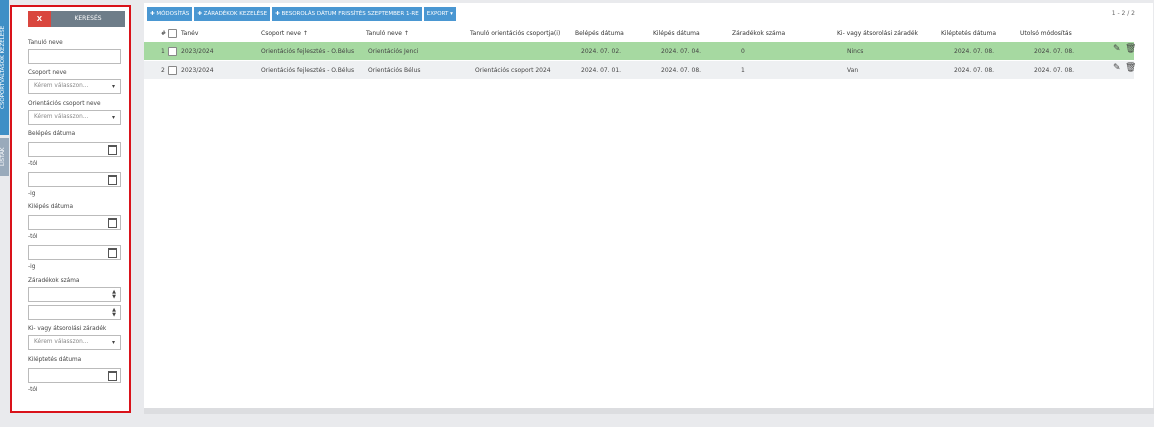 The width and height of the screenshot is (1154, 427). What do you see at coordinates (32, 194) in the screenshot?
I see `entry-to-label: -ig` at bounding box center [32, 194].